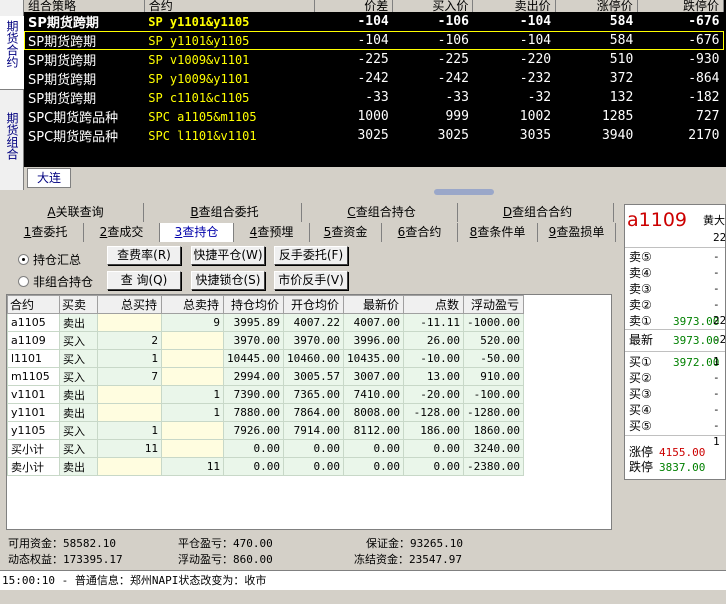 This screenshot has height=604, width=726. I want to click on market-cell-ask: -104, so click(535, 40).